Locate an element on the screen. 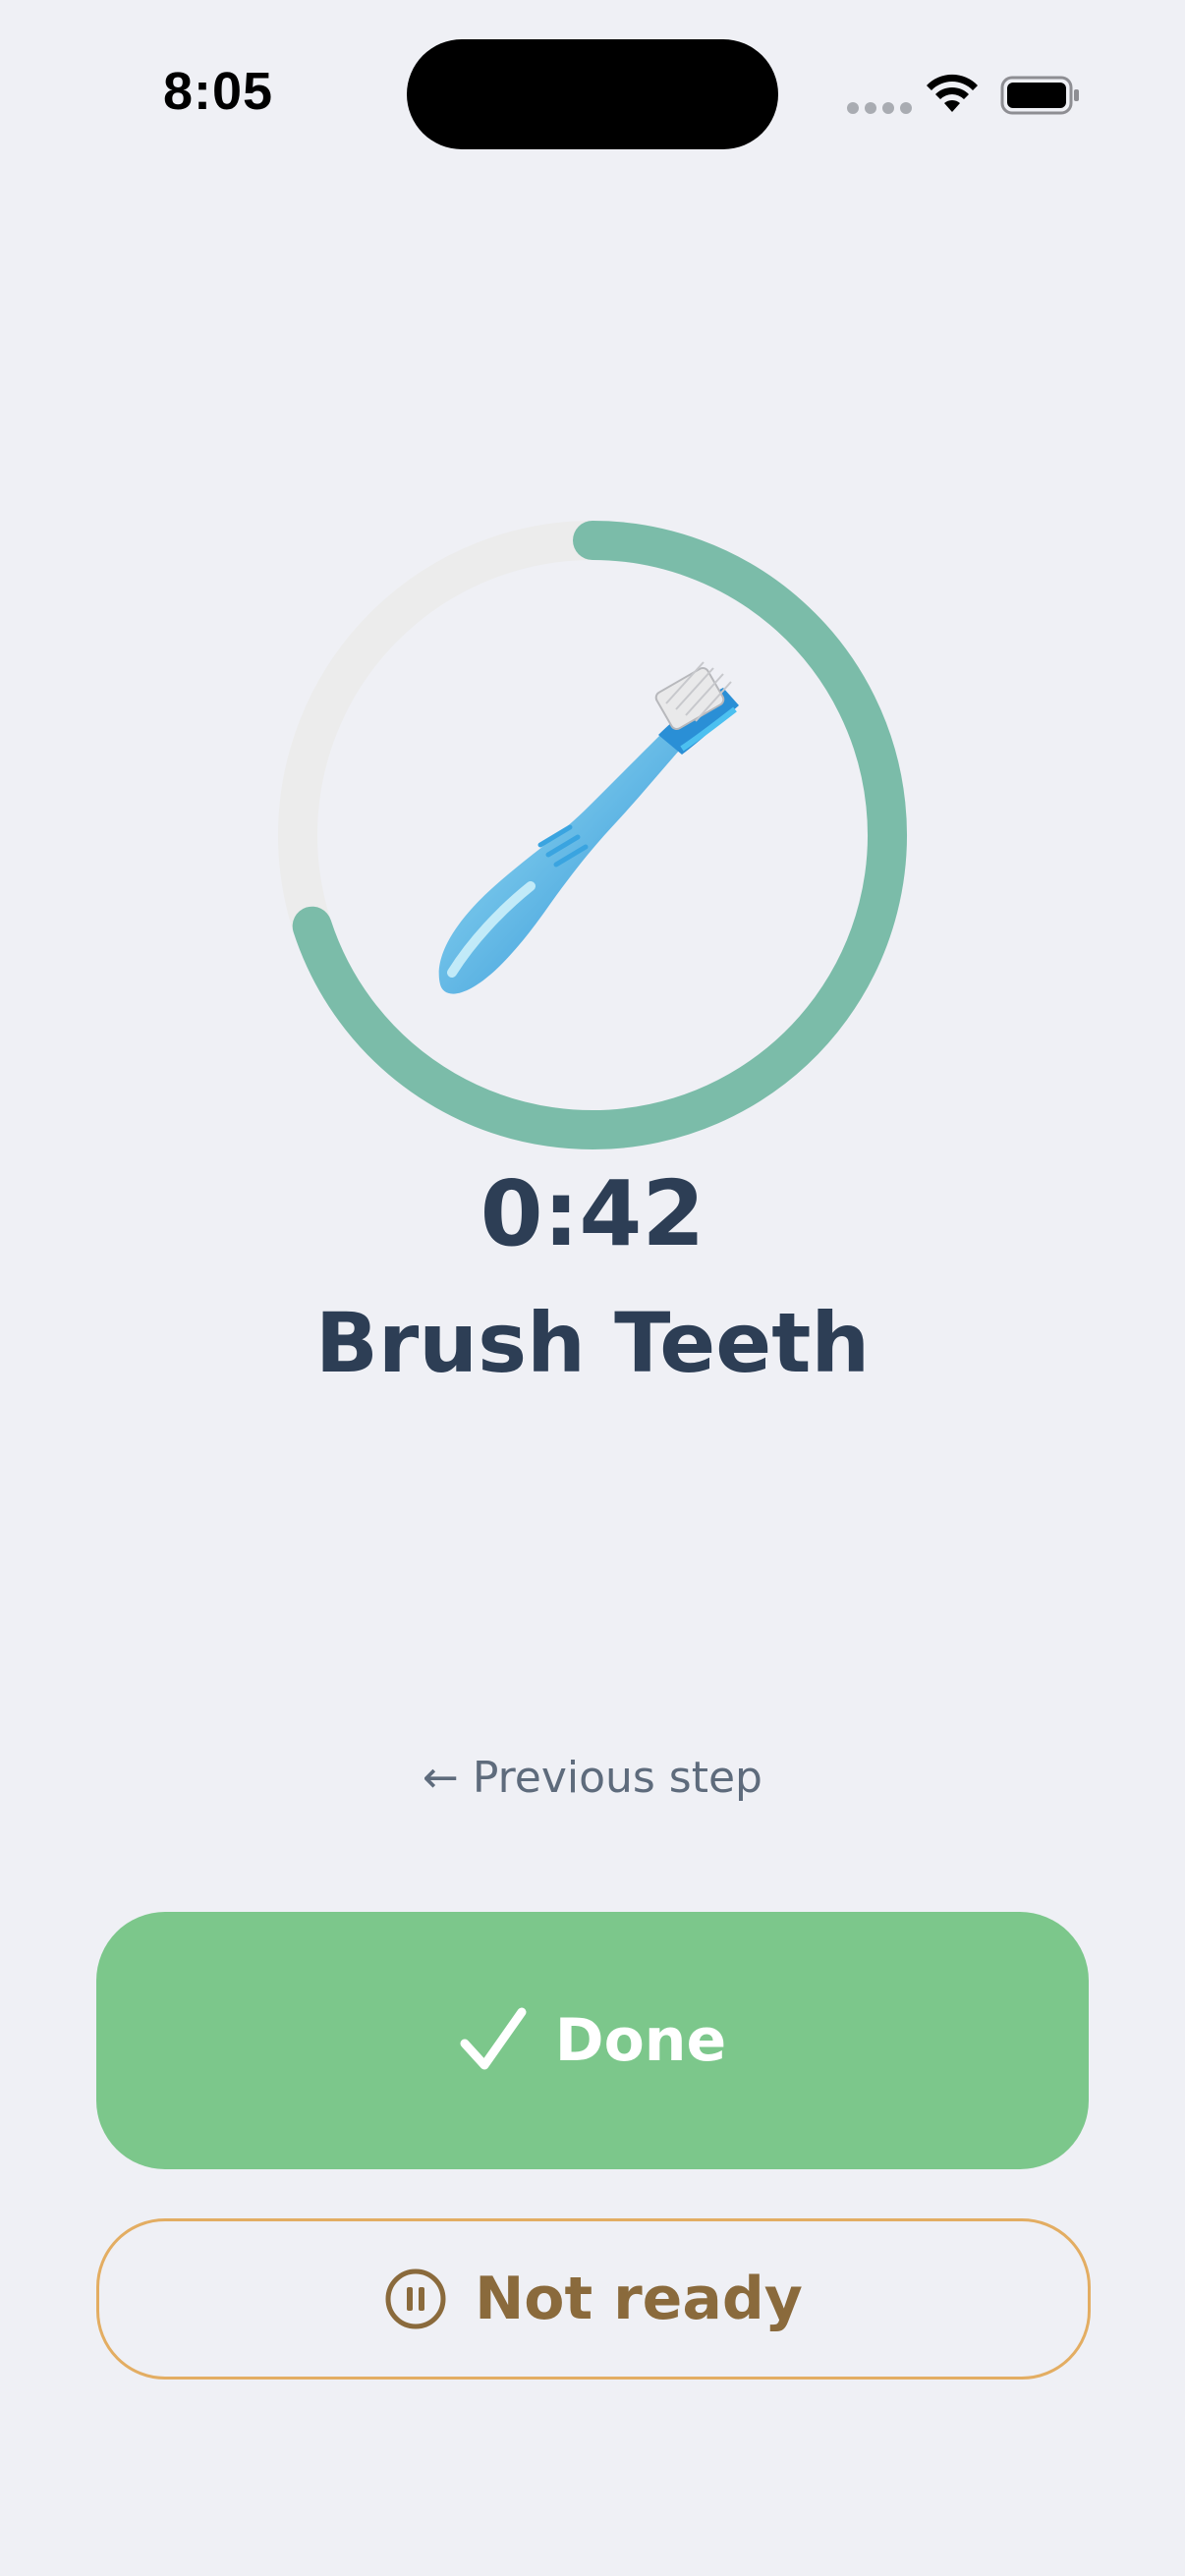 The height and width of the screenshot is (2576, 1185). dynamic-island is located at coordinates (592, 94).